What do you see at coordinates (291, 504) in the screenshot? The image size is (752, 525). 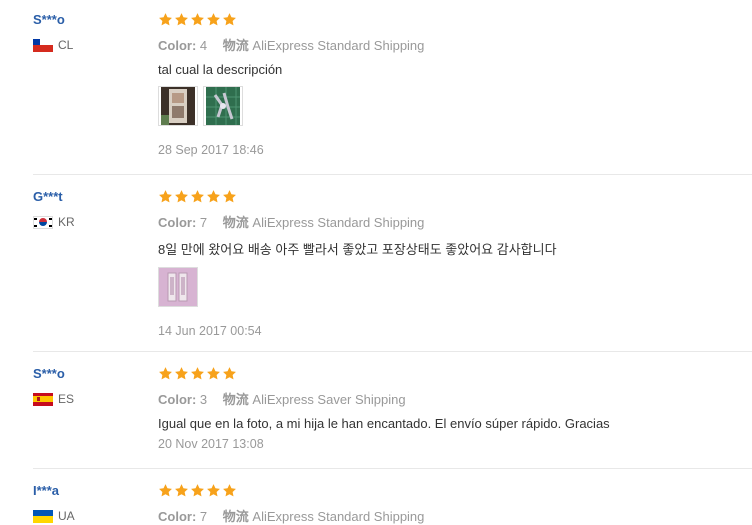 I see `review-content: Color: 7 物流 AliExpress Standard Shipping` at bounding box center [291, 504].